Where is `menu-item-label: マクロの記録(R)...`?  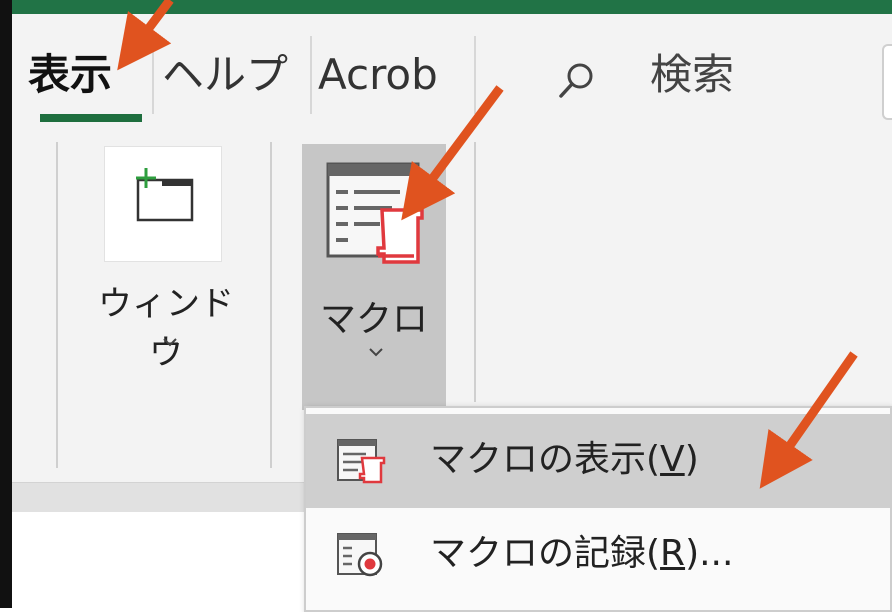 menu-item-label: マクロの記録(R)... is located at coordinates (582, 553).